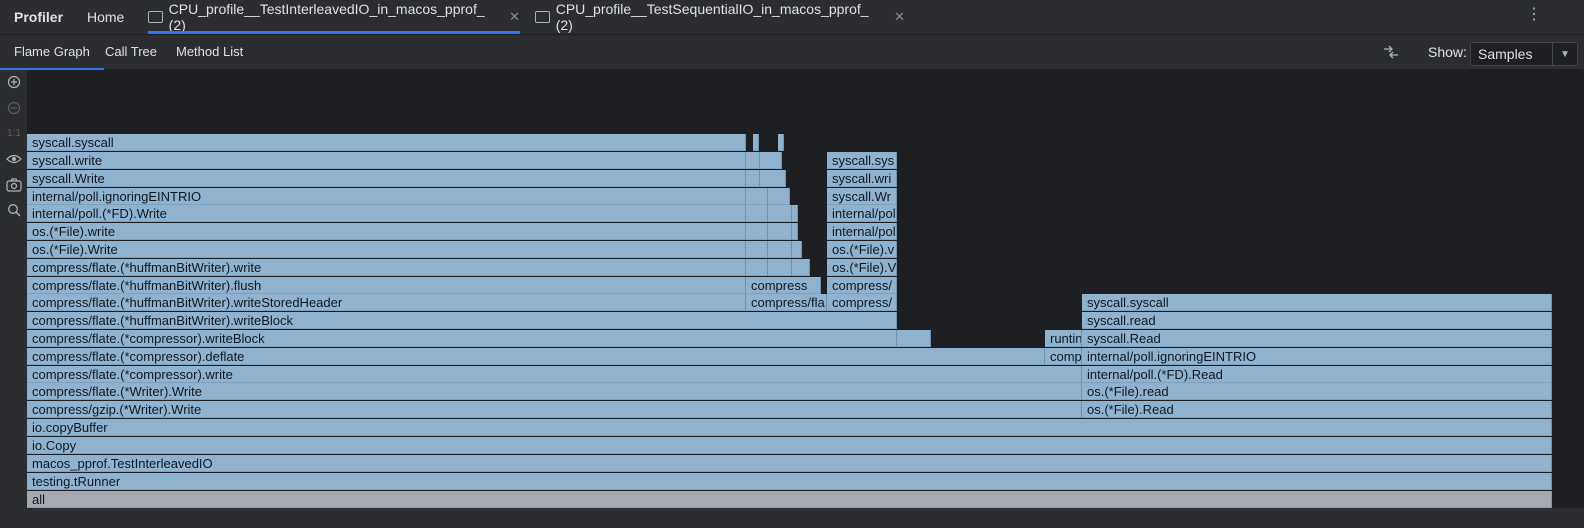 The image size is (1584, 528). I want to click on profiler-toolbar: Flame Graph Call Tree Method List Show:, so click(792, 52).